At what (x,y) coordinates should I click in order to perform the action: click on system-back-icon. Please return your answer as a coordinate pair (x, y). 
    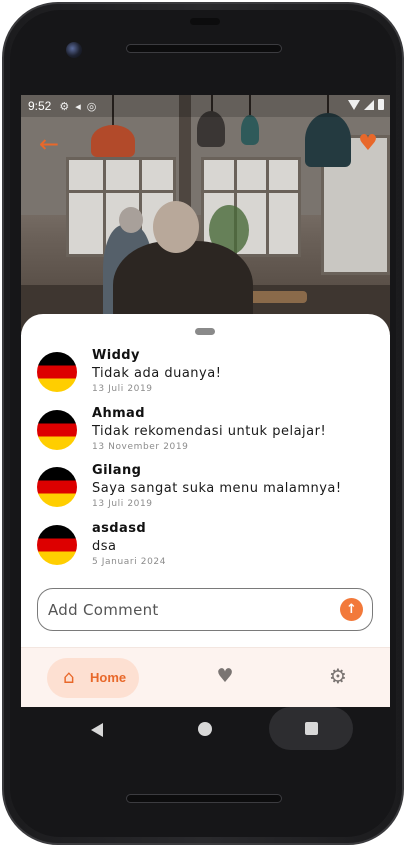
    Looking at the image, I should click on (97, 730).